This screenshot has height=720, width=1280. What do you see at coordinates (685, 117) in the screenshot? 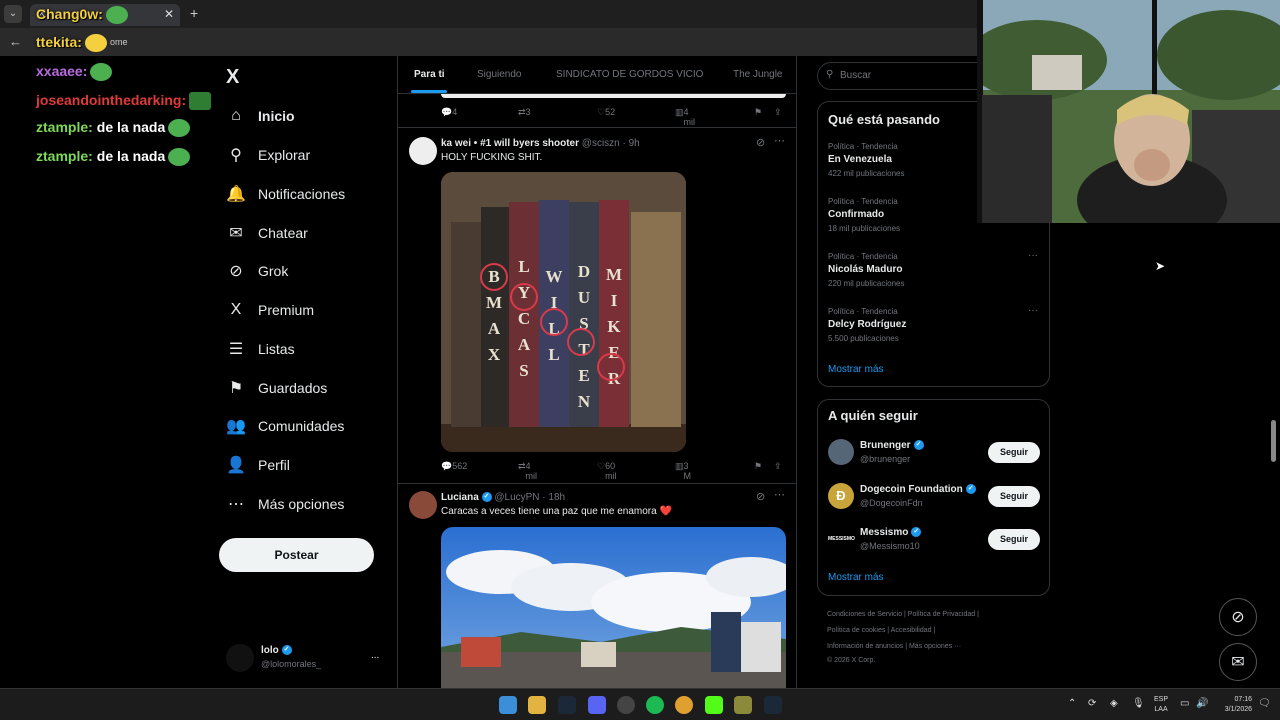
I see `views-button: ▥ 4 mil` at bounding box center [685, 117].